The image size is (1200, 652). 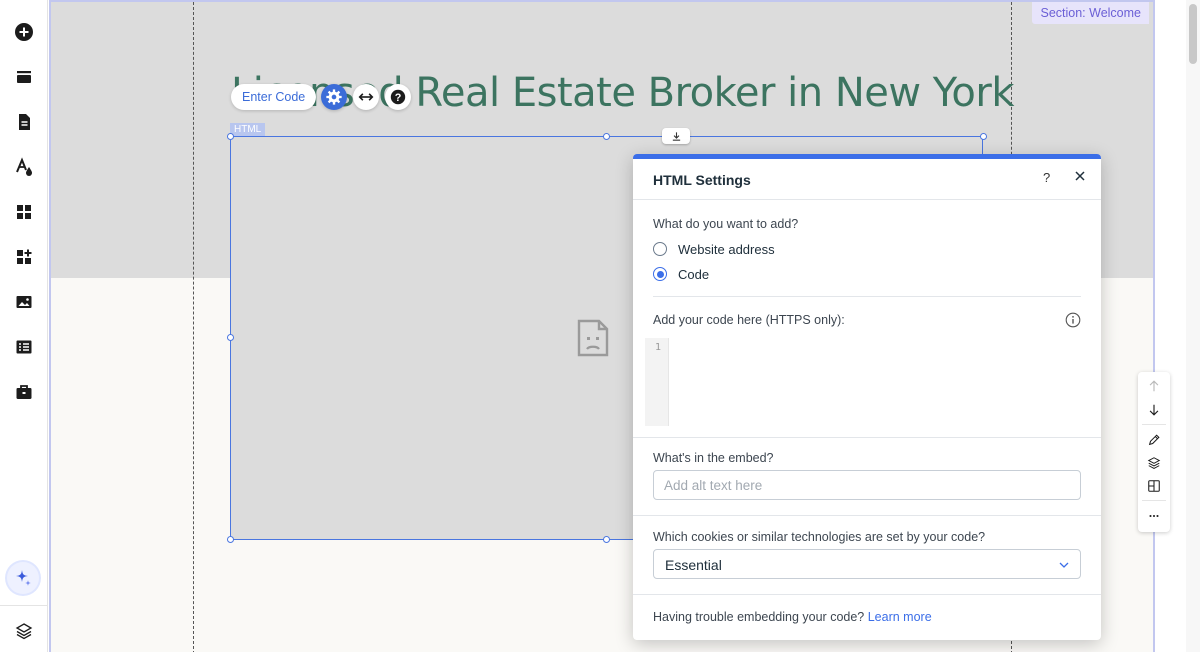 What do you see at coordinates (657, 382) in the screenshot?
I see `line-number-gutter: 1` at bounding box center [657, 382].